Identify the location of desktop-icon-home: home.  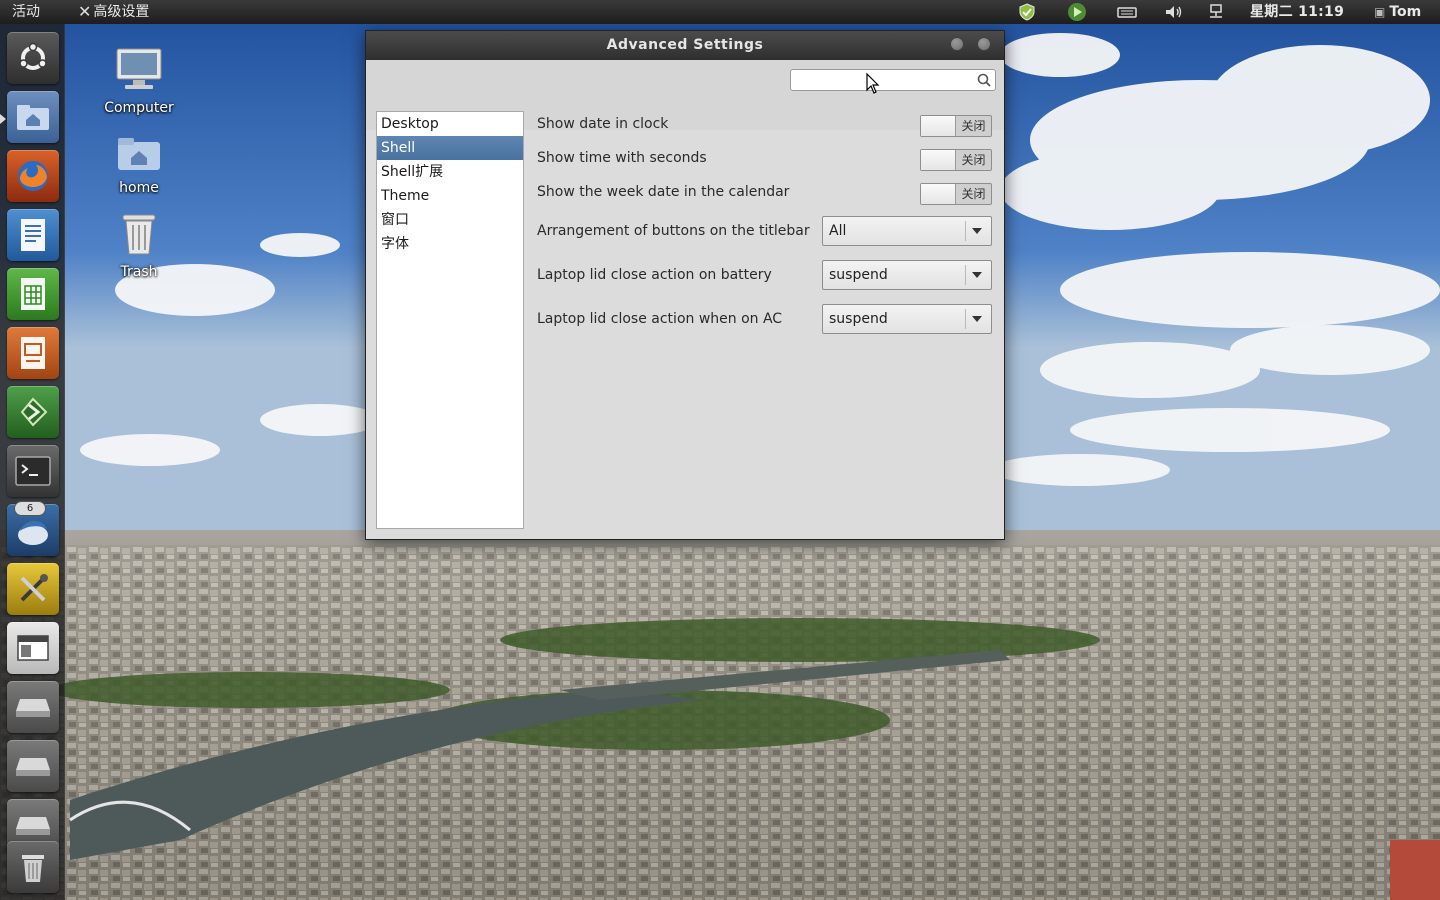
(139, 165).